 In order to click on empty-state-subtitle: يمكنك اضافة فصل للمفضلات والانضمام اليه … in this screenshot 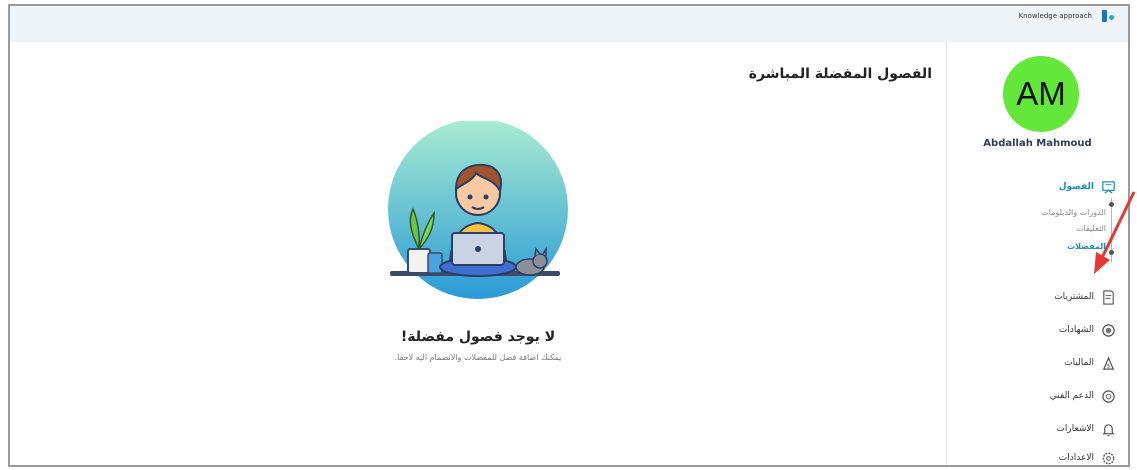, I will do `click(478, 357)`.